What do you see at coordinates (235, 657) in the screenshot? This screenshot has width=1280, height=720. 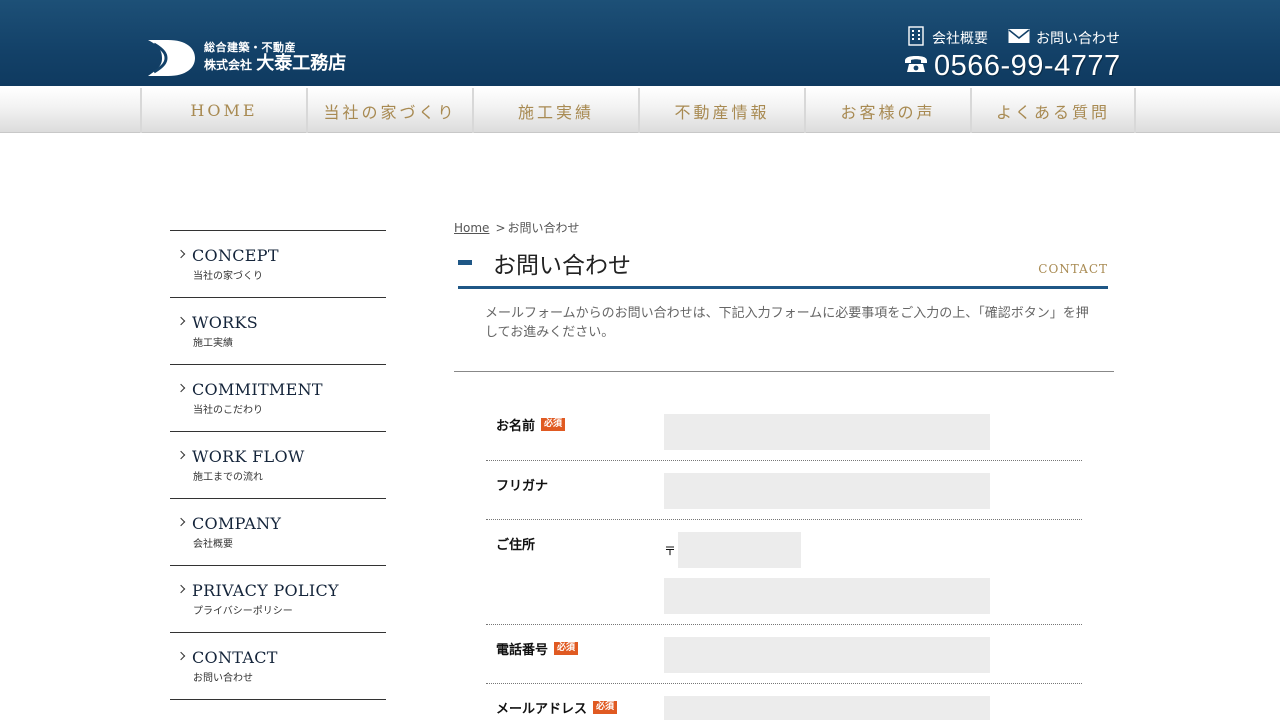 I see `sidebar-item-label: CONTACT` at bounding box center [235, 657].